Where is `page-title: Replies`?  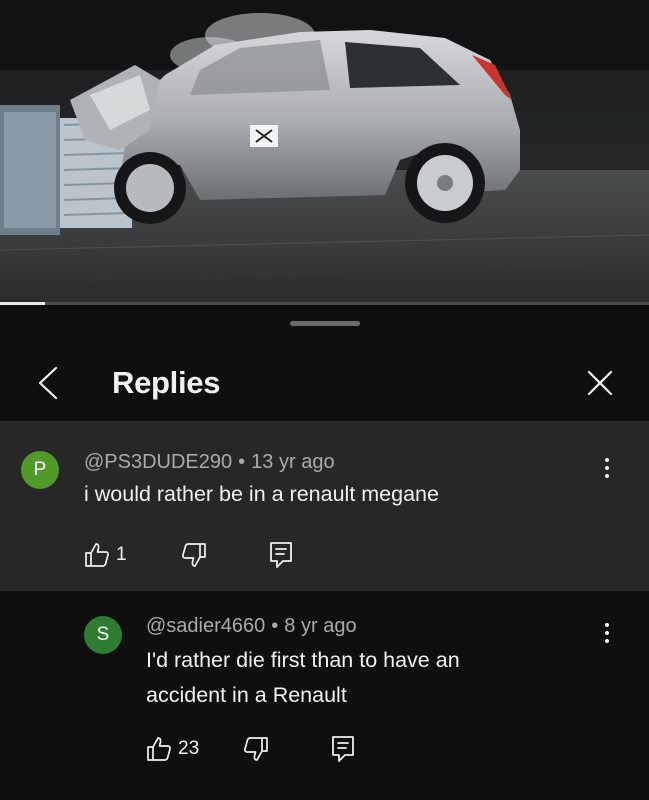 page-title: Replies is located at coordinates (166, 382).